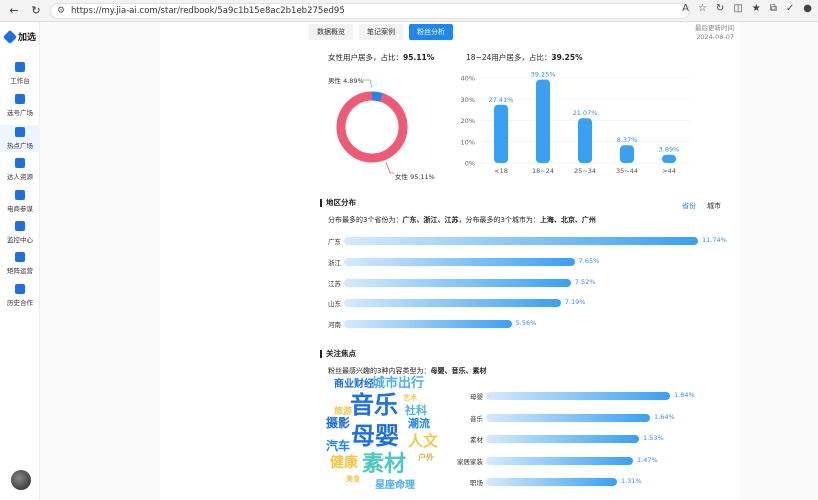 This screenshot has width=818, height=500. Describe the element at coordinates (395, 485) in the screenshot. I see `word-cloud-word: 星座命理` at that location.